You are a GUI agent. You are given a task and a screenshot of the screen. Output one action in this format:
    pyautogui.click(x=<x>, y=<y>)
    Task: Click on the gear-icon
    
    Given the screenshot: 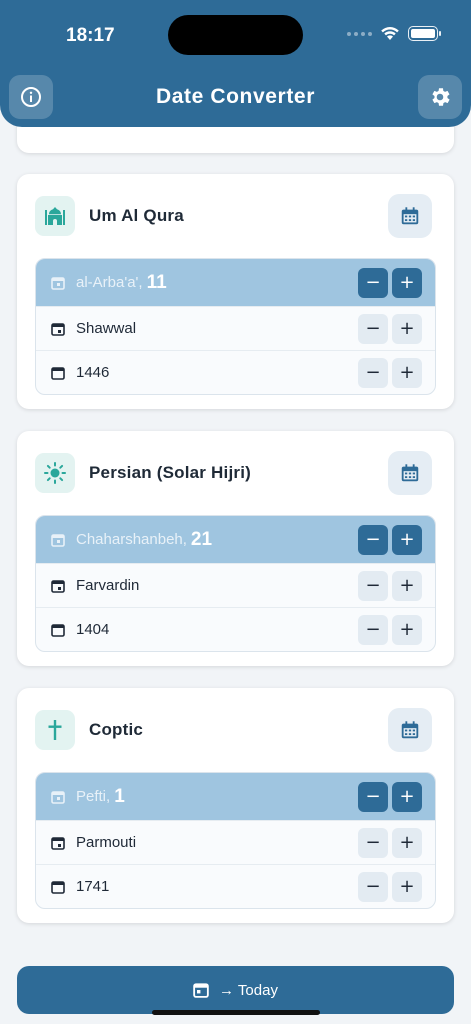 What is the action you would take?
    pyautogui.click(x=441, y=97)
    